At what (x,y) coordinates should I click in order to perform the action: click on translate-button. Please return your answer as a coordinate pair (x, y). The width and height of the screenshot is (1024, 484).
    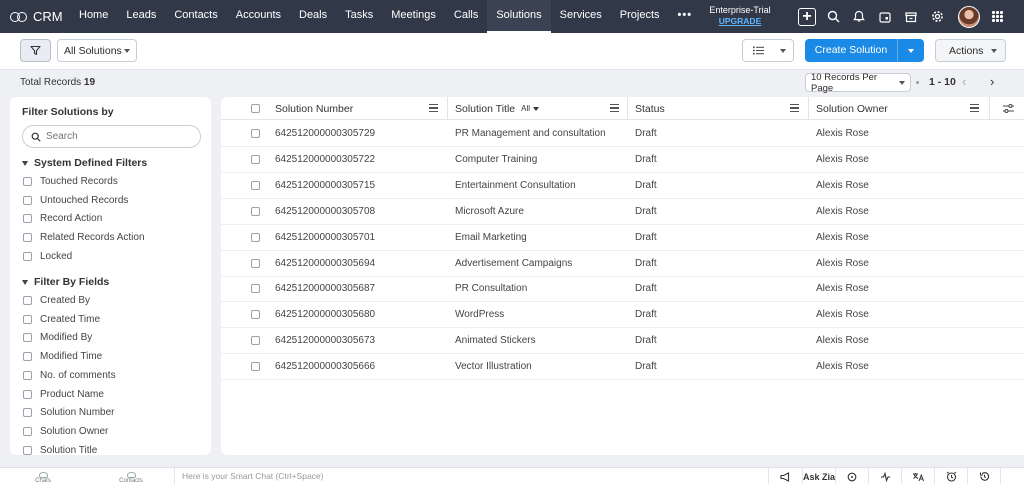
    Looking at the image, I should click on (919, 476).